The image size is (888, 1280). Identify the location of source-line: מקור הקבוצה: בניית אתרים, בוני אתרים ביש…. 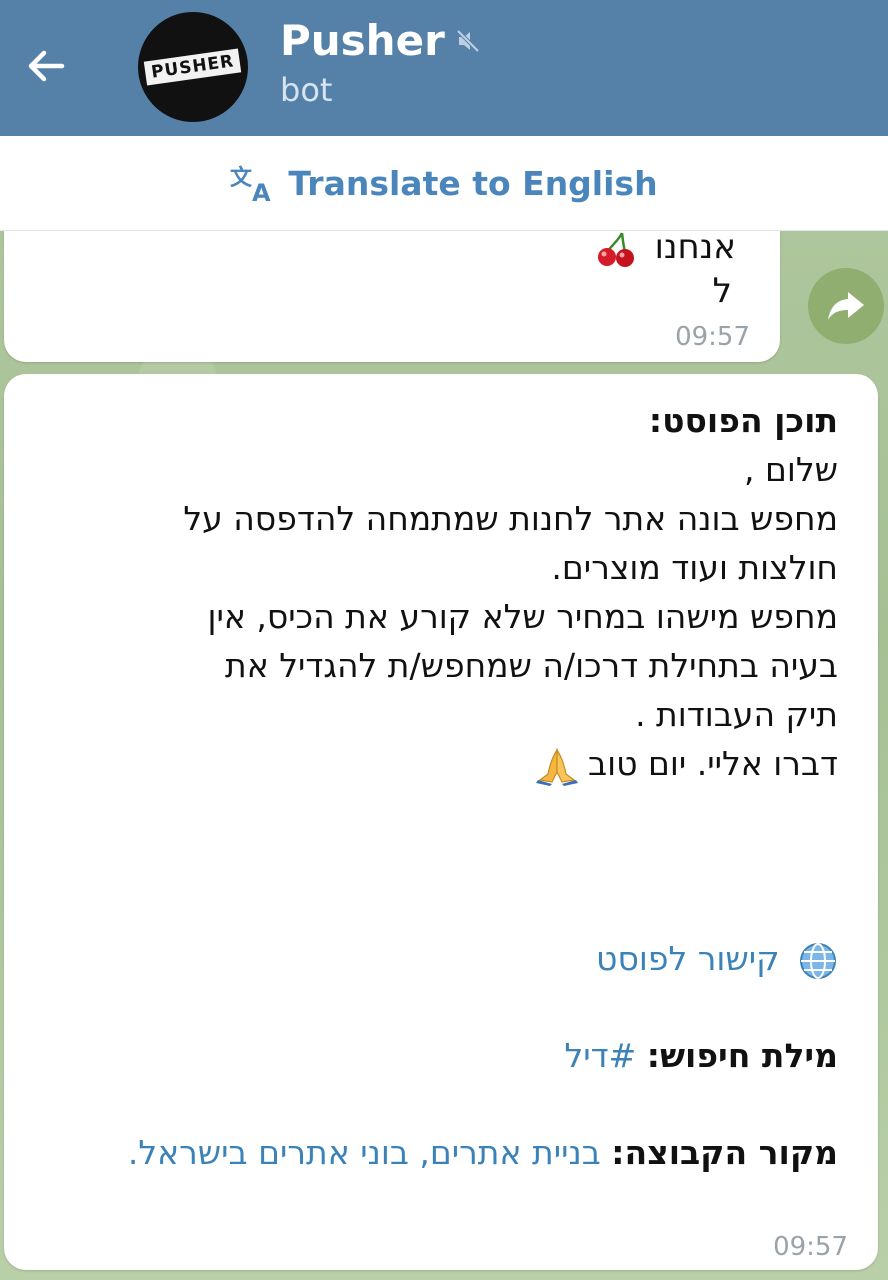
(438, 1152).